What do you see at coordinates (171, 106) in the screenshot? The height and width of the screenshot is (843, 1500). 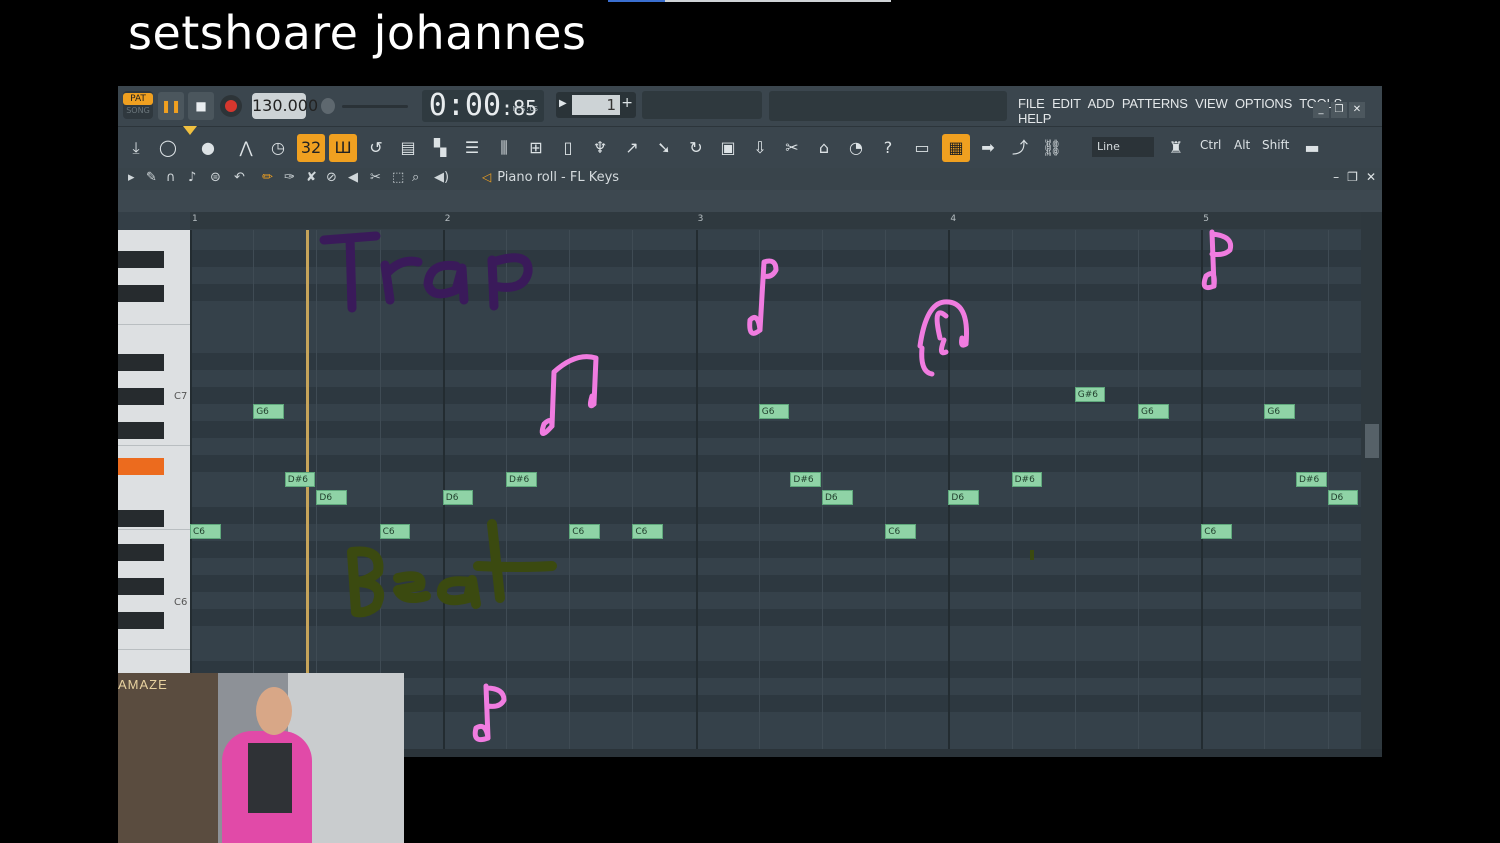 I see `pause-button: ❚❚` at bounding box center [171, 106].